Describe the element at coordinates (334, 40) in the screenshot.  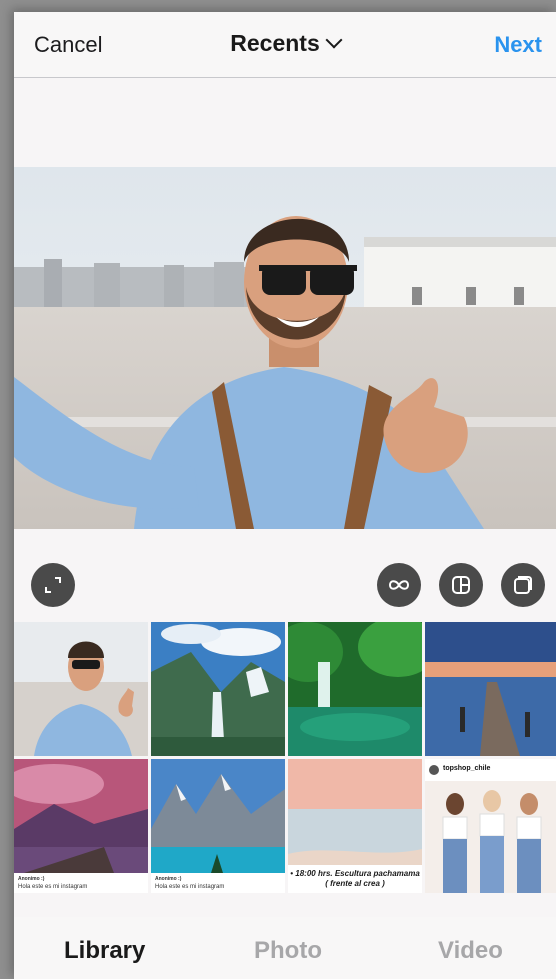
I see `chevron-down-icon` at that location.